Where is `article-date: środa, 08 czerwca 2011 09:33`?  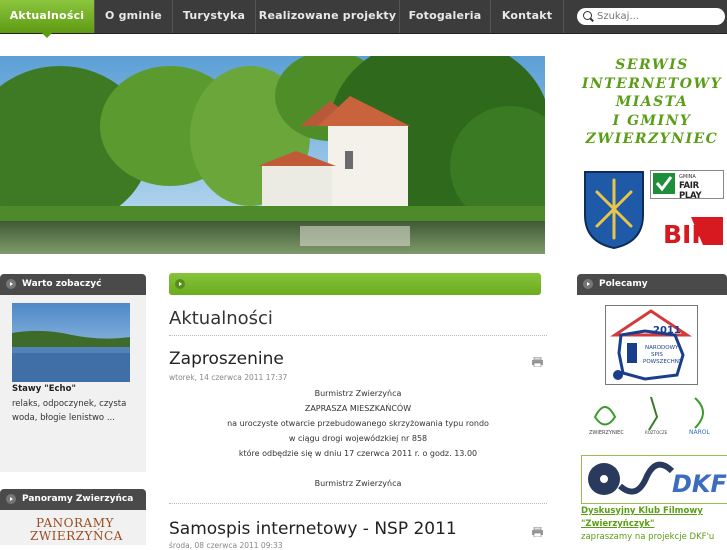 article-date: środa, 08 czerwca 2011 09:33 is located at coordinates (226, 545).